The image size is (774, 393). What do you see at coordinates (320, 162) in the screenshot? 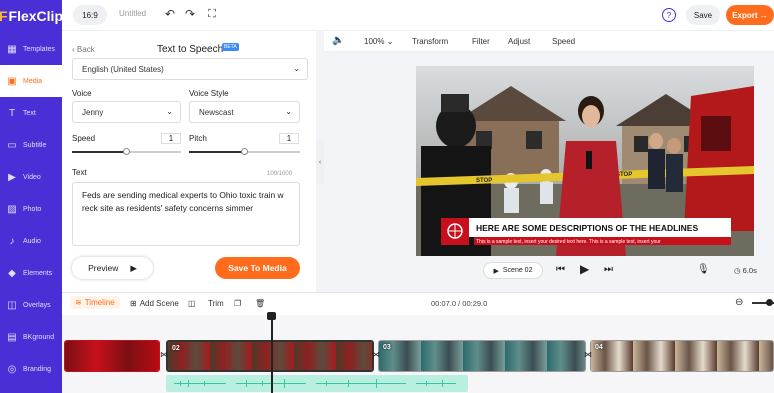
I see `collapse-panel-handle: ‹` at bounding box center [320, 162].